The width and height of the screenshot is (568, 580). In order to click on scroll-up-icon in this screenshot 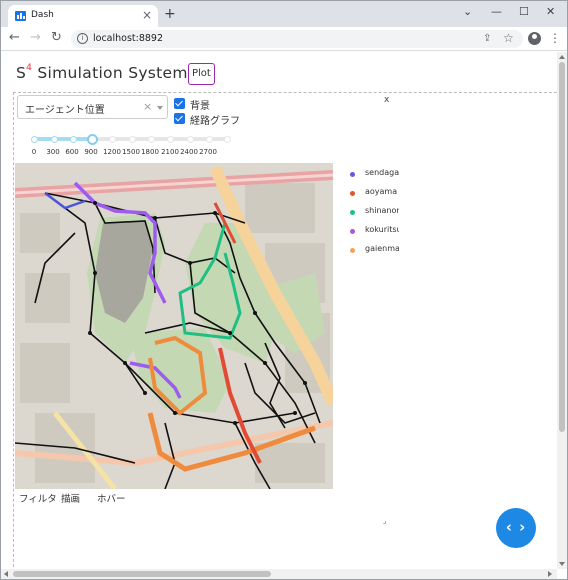, I will do `click(562, 57)`.